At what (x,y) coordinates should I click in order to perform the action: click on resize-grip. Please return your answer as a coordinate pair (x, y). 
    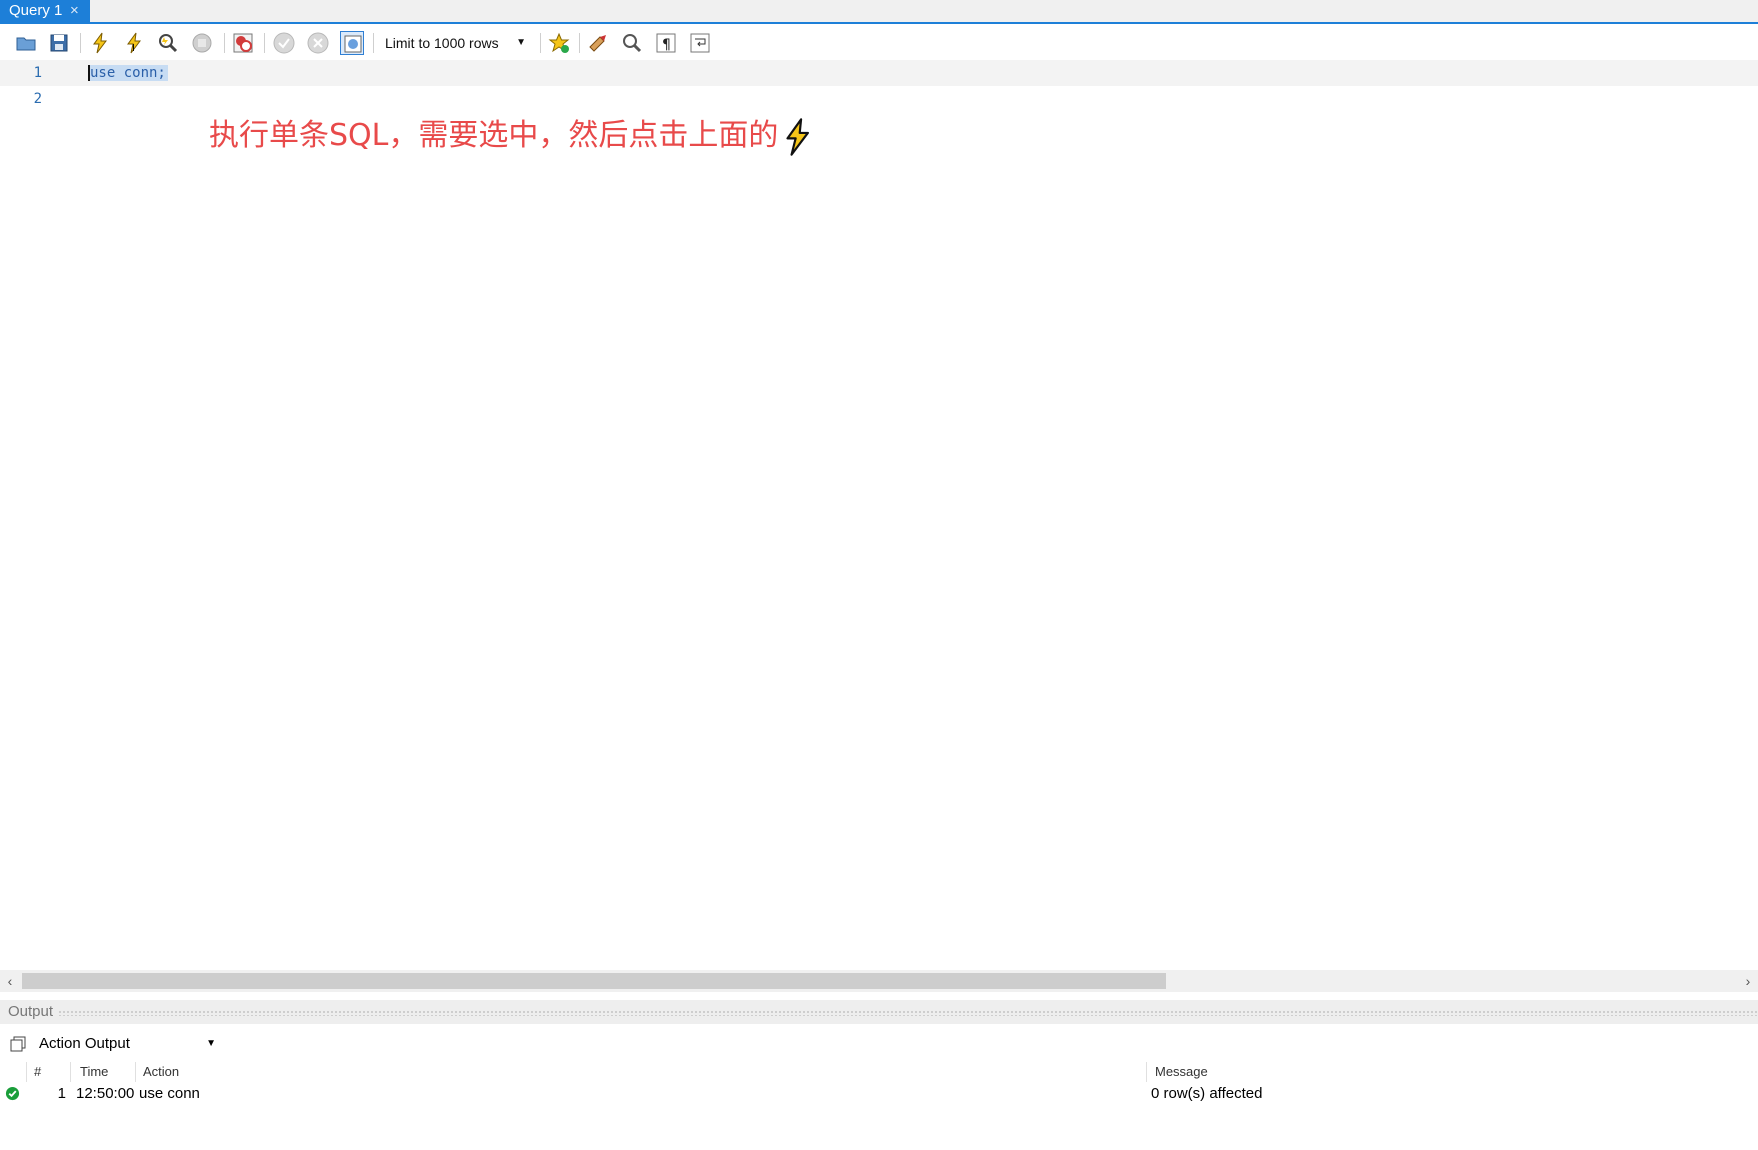
    Looking at the image, I should click on (908, 1013).